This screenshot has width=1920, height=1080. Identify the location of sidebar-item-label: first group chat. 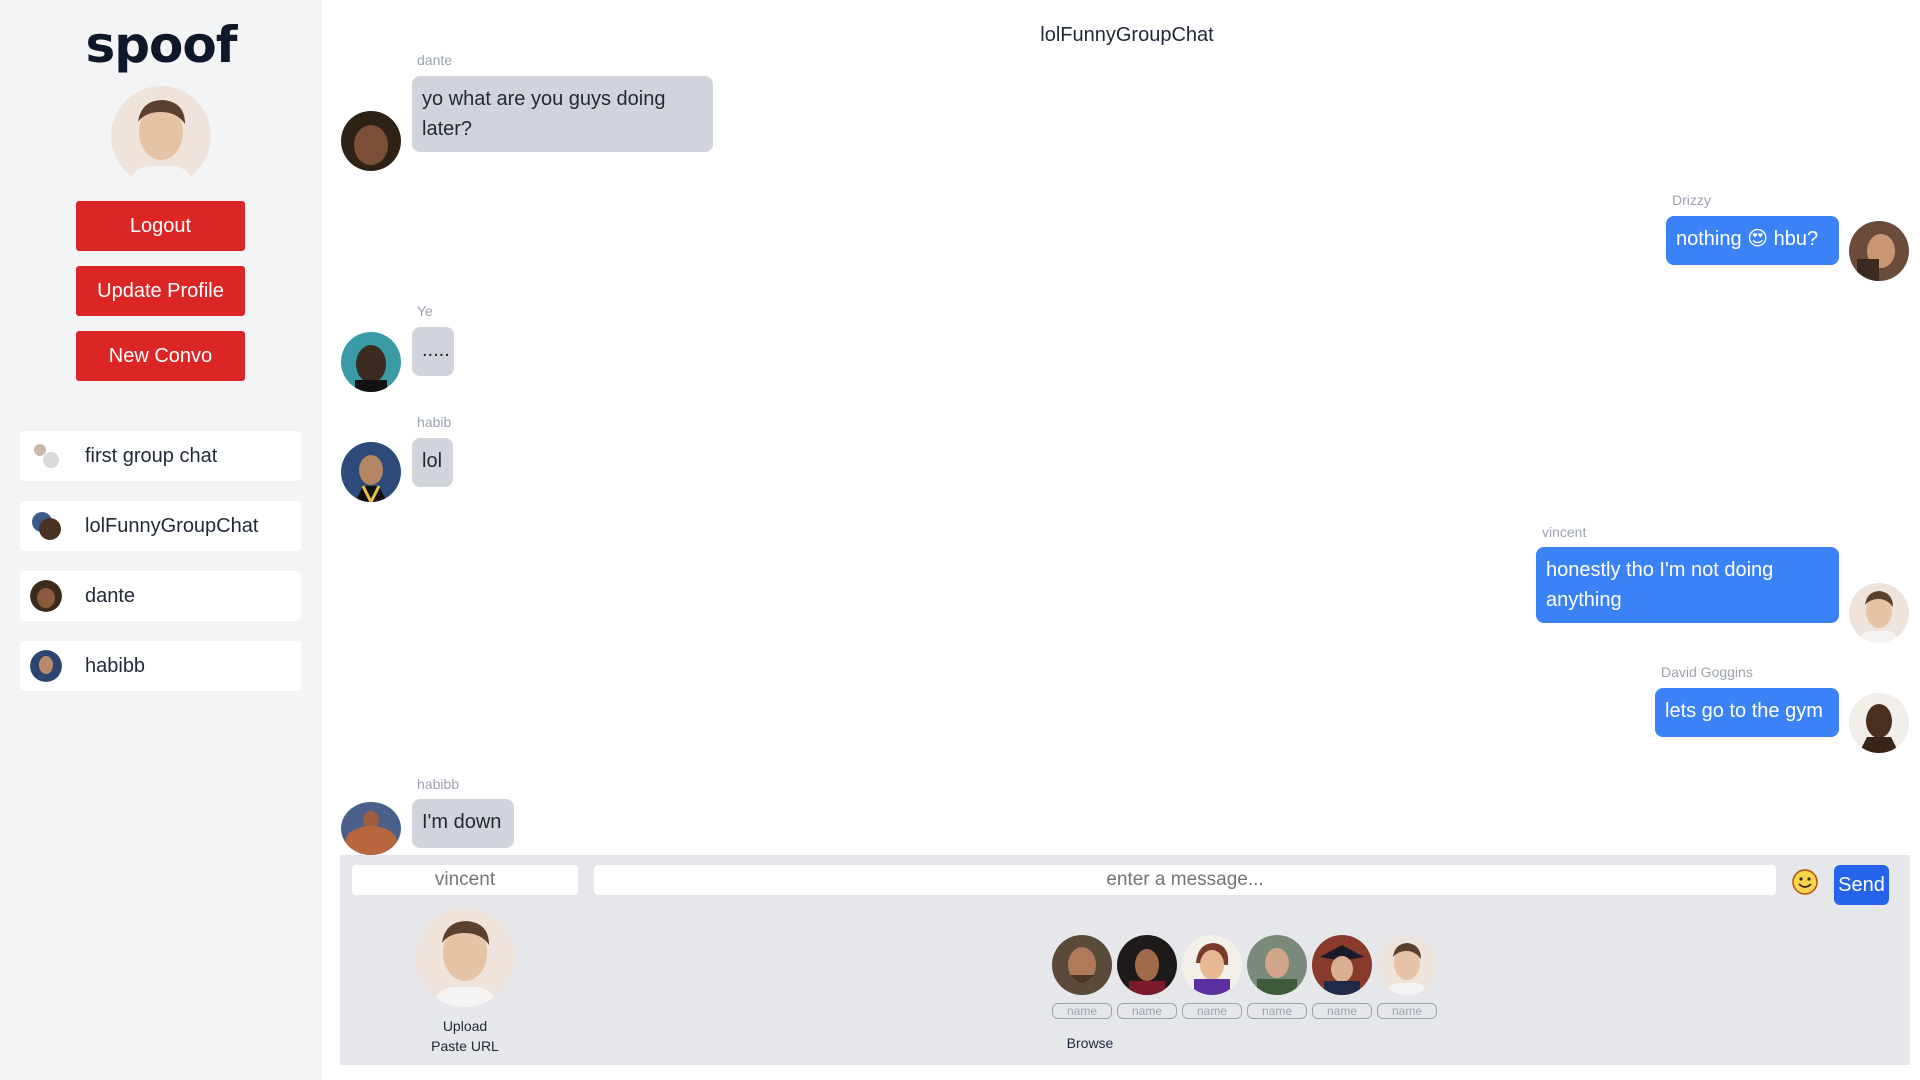
(151, 455).